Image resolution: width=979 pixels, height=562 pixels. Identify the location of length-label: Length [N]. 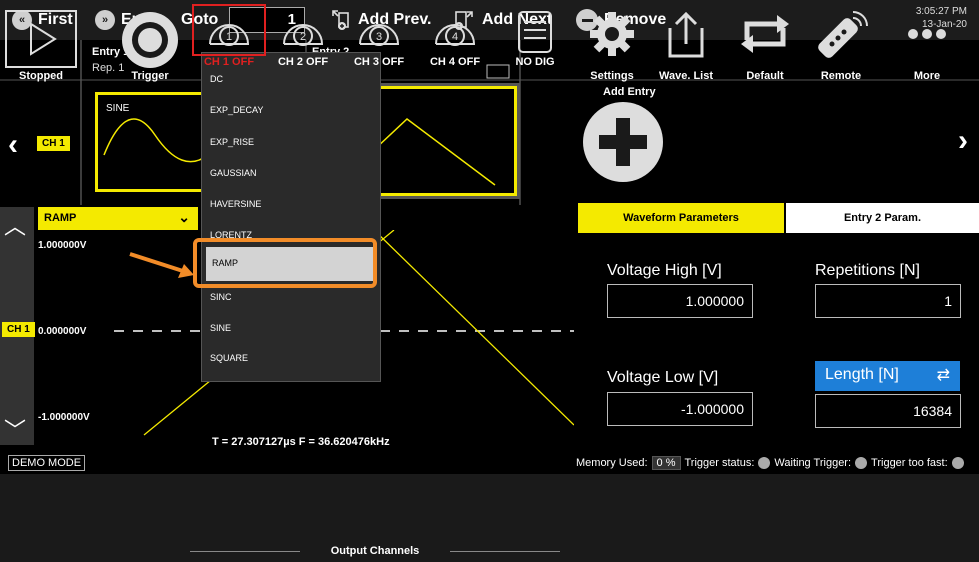
(862, 374).